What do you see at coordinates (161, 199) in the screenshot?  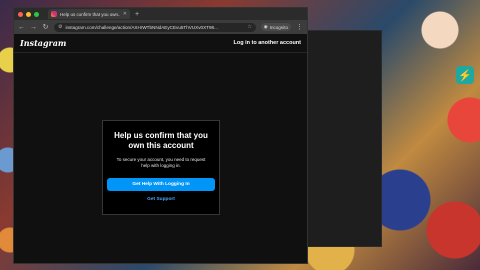 I see `get-support-link: Get Support` at bounding box center [161, 199].